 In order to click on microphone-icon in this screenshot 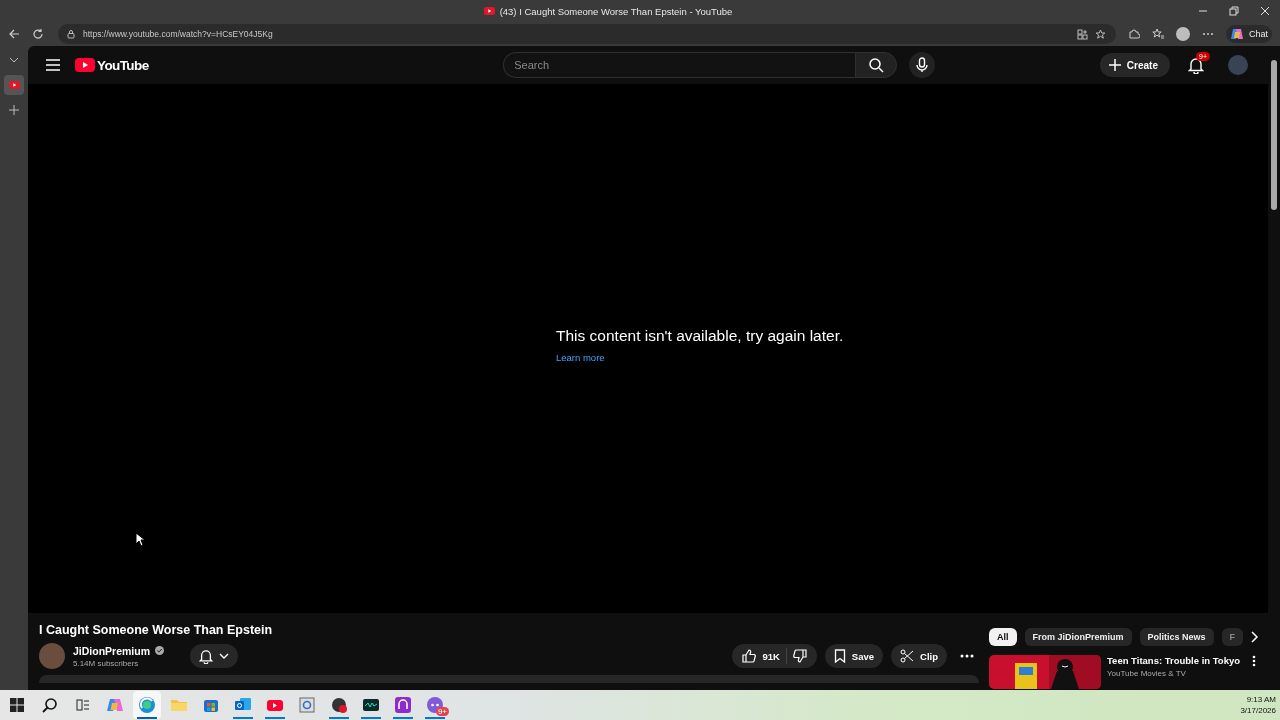, I will do `click(922, 65)`.